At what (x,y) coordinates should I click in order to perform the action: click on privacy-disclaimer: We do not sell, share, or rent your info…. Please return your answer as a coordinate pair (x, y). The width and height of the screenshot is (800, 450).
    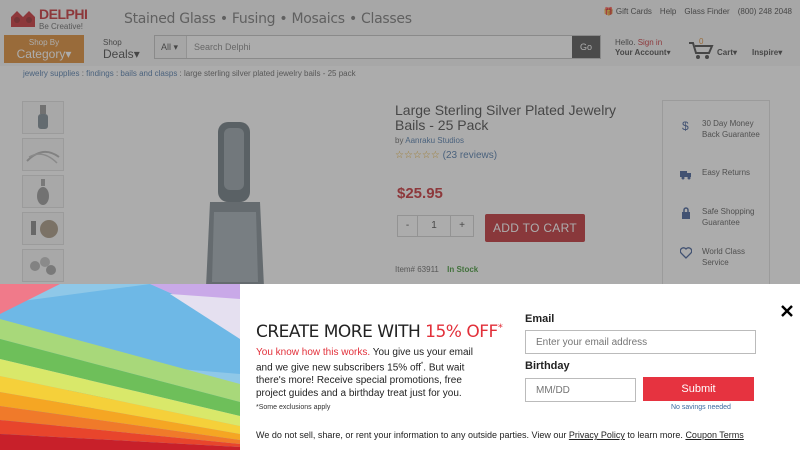
    Looking at the image, I should click on (500, 435).